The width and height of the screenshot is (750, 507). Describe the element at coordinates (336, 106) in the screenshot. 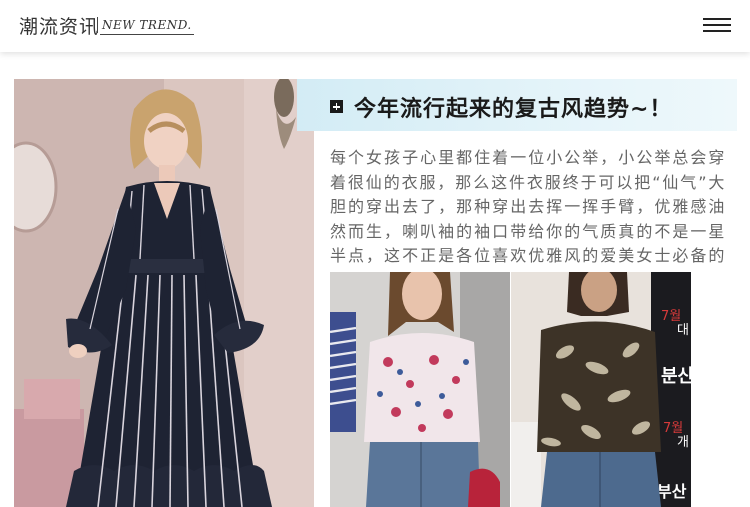

I see `plus-square-icon` at that location.